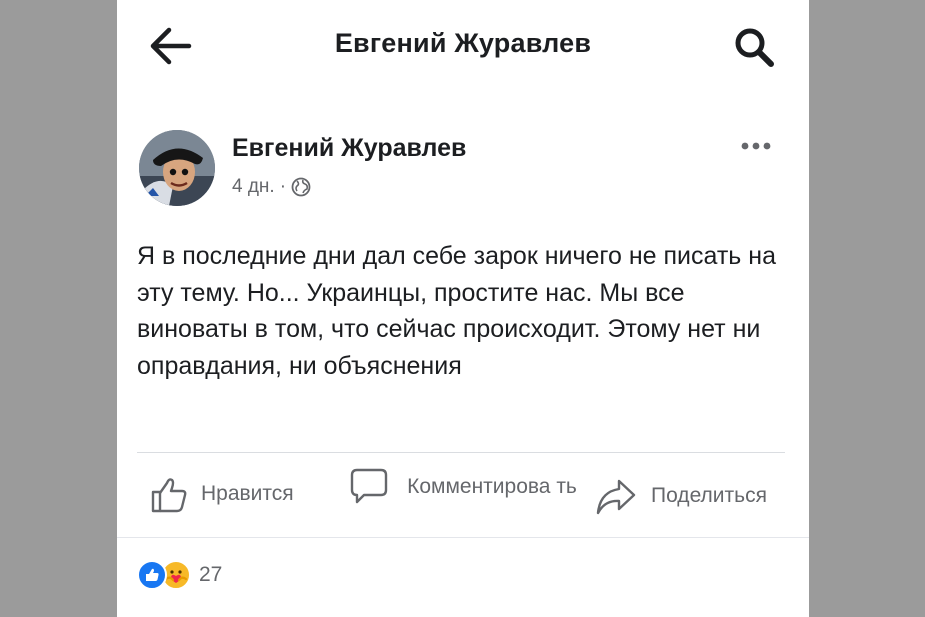 This screenshot has height=617, width=925. I want to click on like-reaction-icon, so click(152, 575).